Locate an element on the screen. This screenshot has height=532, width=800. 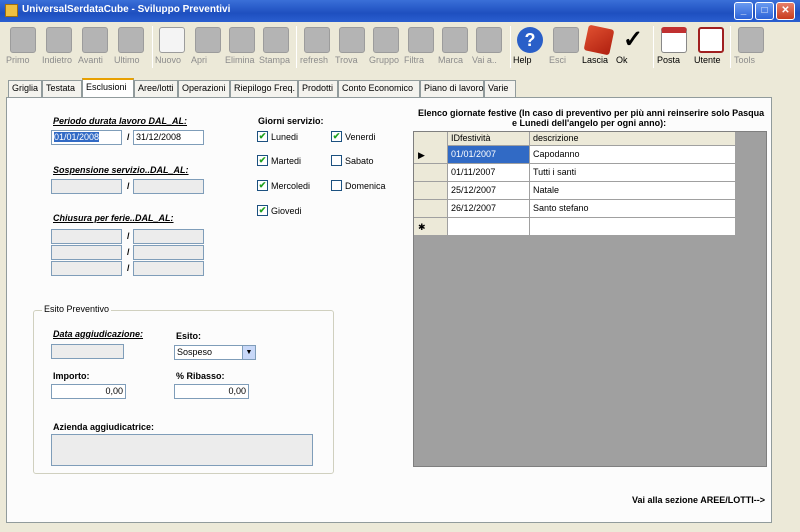
tab-prodotti: Prodotti is located at coordinates (318, 88).